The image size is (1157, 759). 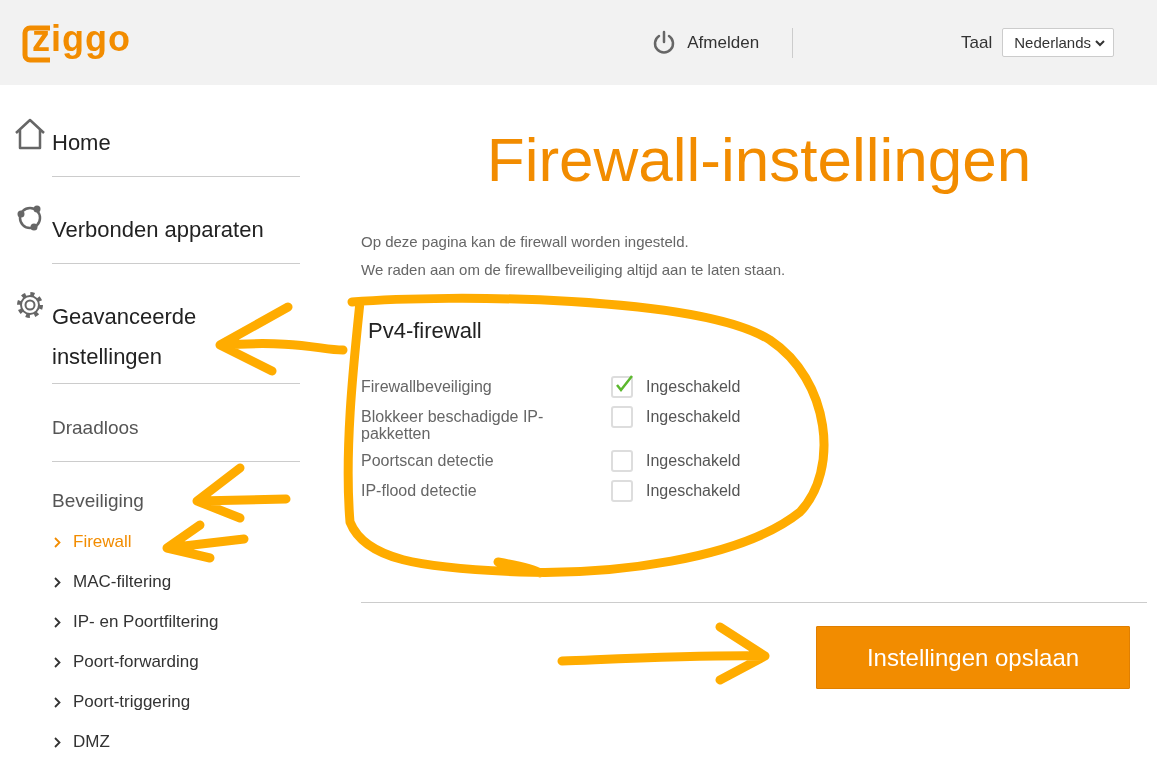 I want to click on setting-label: Poortscan detectie, so click(x=428, y=460).